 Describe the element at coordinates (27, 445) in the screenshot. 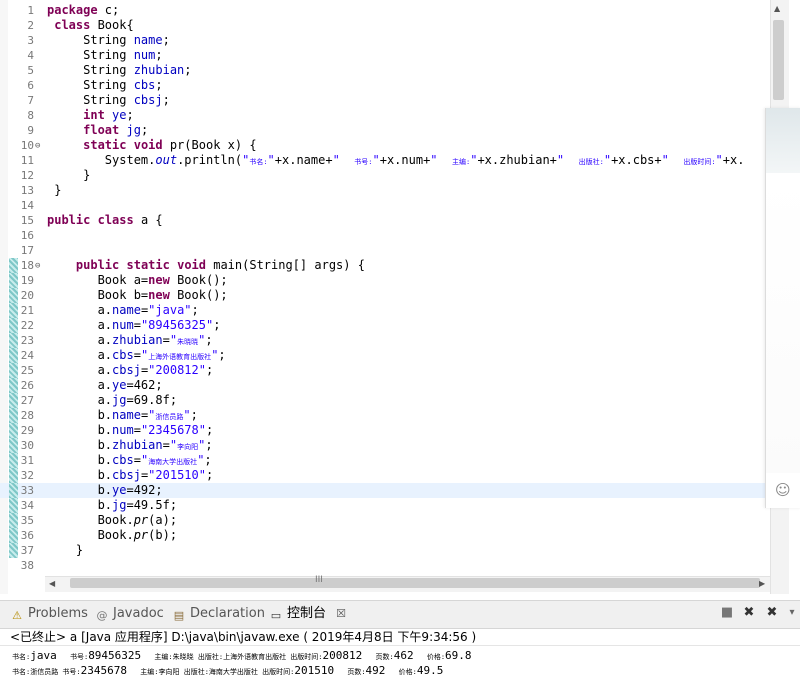

I see `line-number: 30` at that location.